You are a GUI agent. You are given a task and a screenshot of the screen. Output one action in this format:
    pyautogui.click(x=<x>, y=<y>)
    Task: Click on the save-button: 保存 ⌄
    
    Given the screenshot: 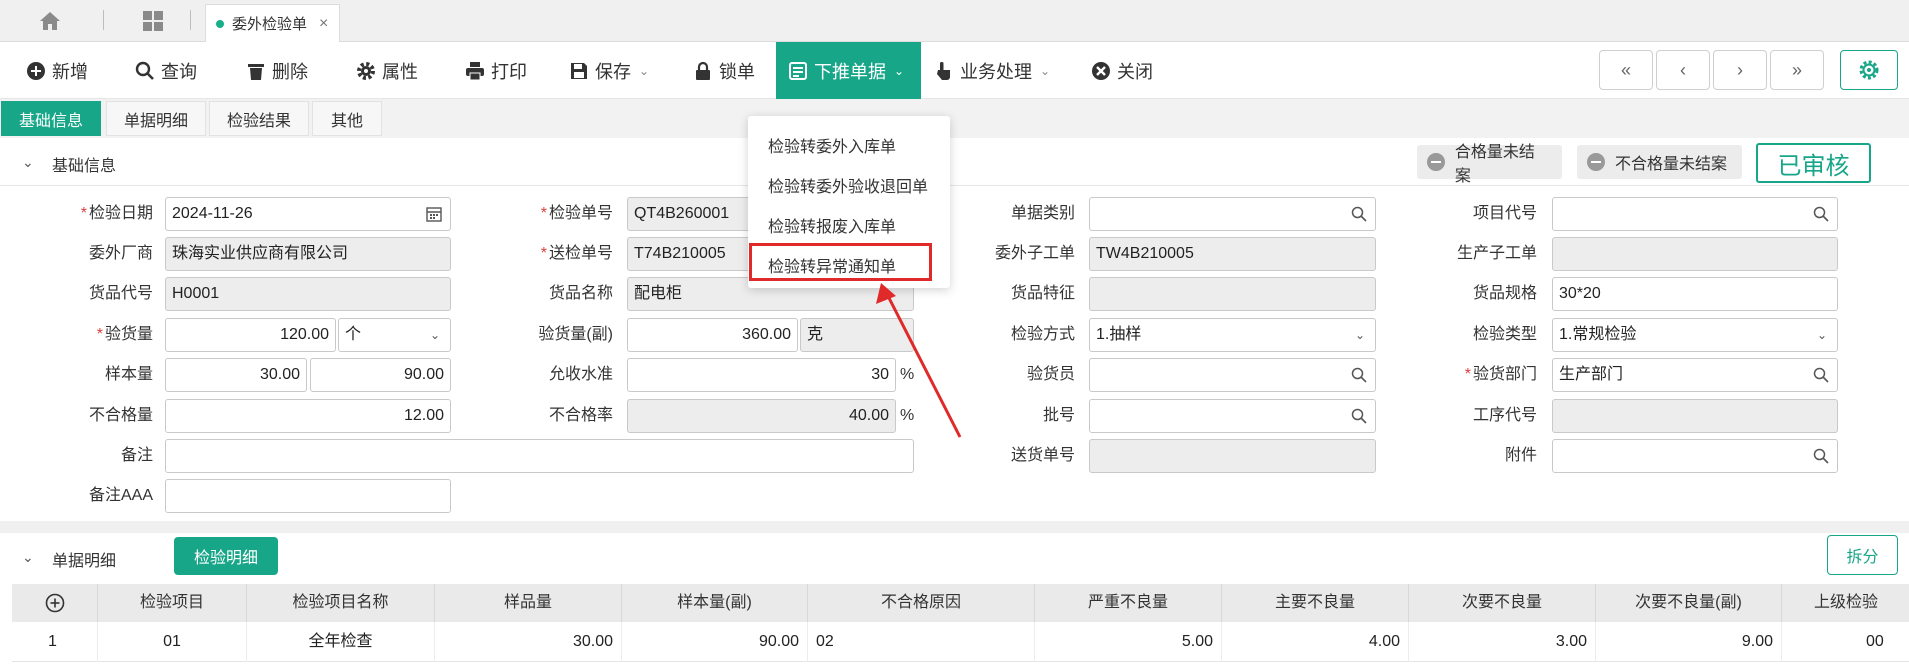 What is the action you would take?
    pyautogui.click(x=609, y=70)
    